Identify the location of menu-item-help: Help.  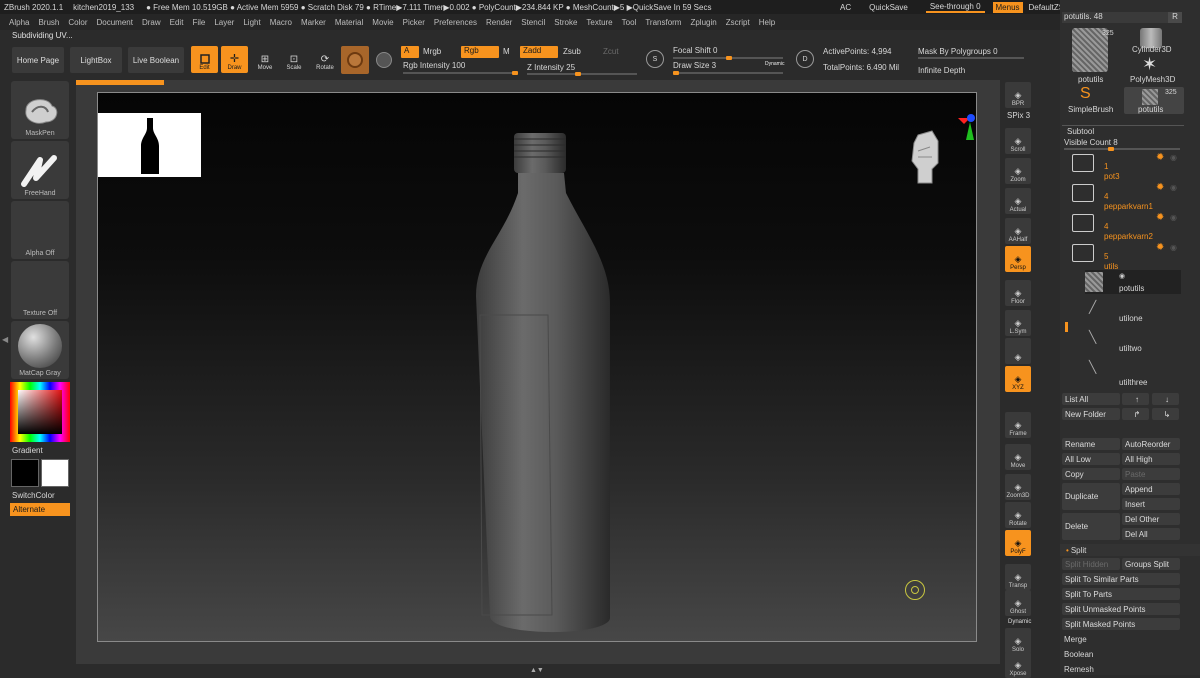
(767, 22).